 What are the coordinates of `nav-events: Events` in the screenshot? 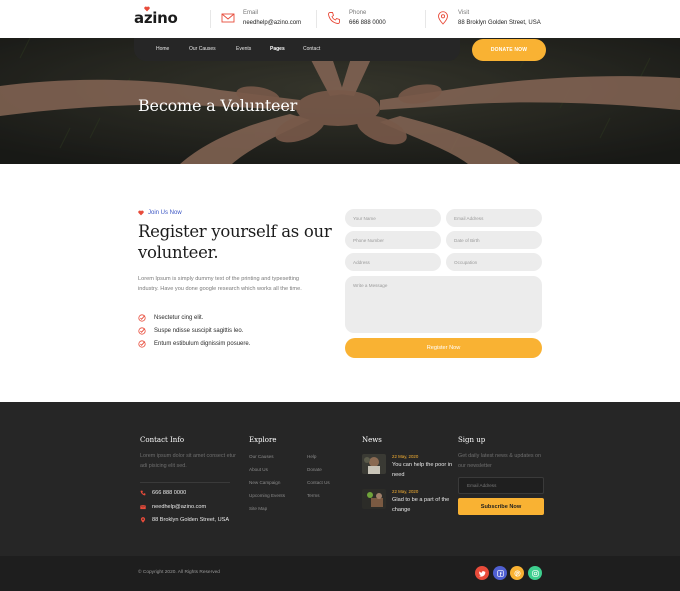 It's located at (243, 49).